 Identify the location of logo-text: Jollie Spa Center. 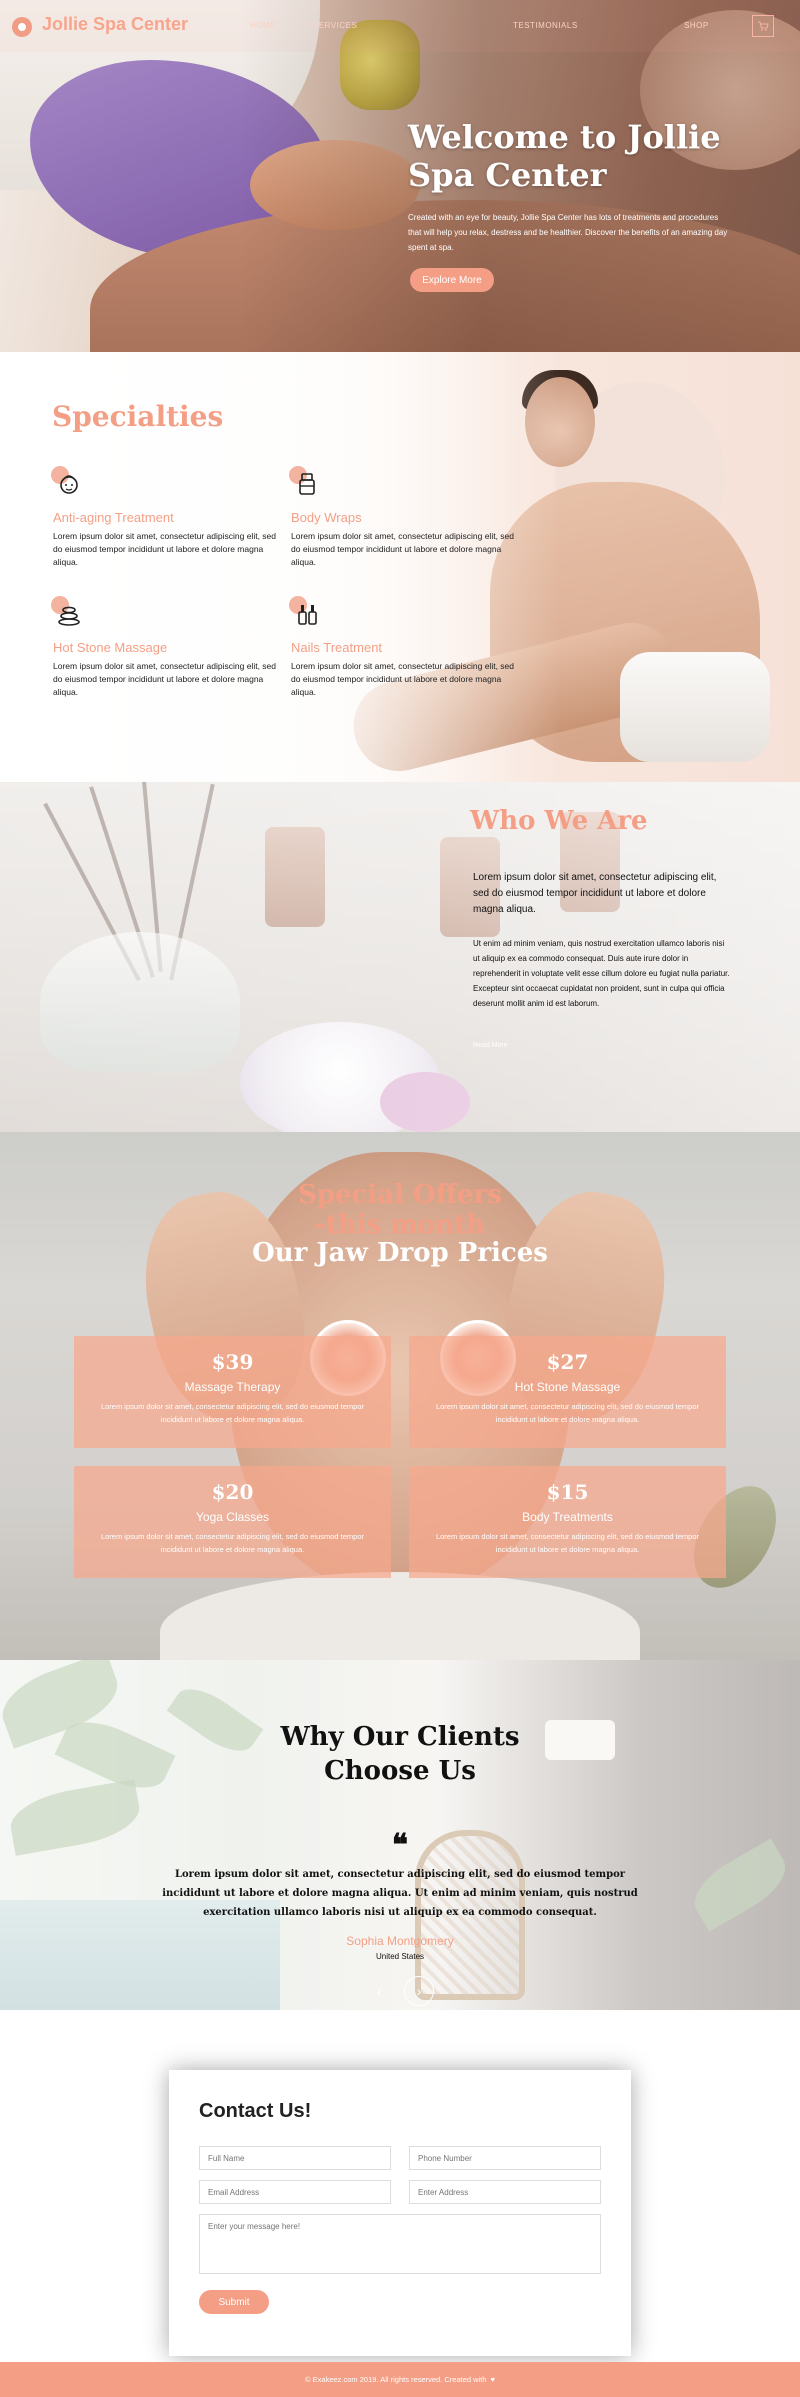
(115, 24).